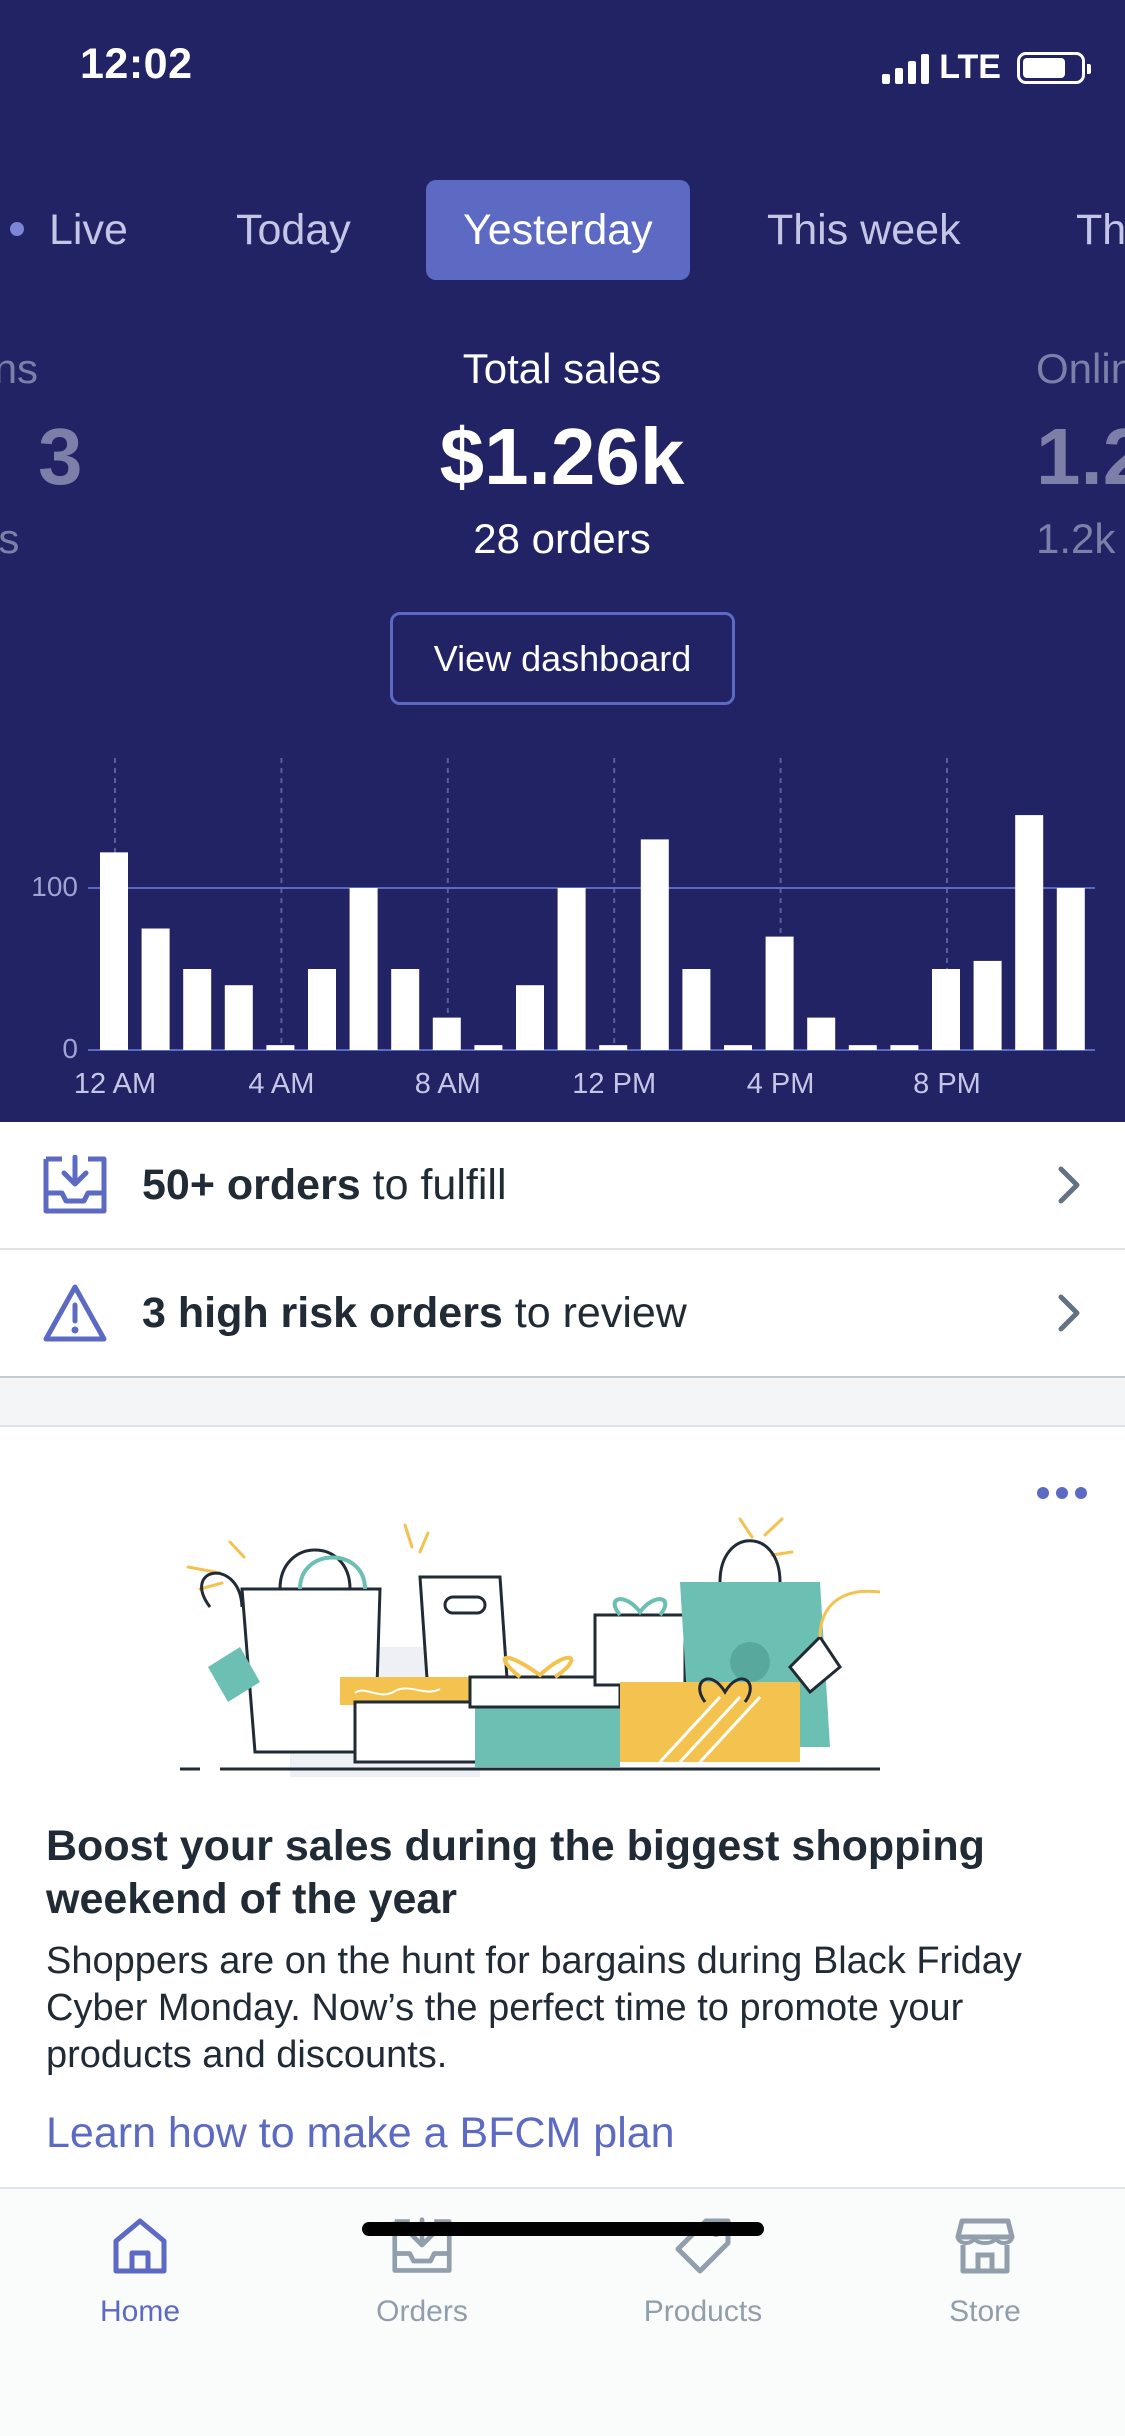  I want to click on tab-today: Today, so click(293, 230).